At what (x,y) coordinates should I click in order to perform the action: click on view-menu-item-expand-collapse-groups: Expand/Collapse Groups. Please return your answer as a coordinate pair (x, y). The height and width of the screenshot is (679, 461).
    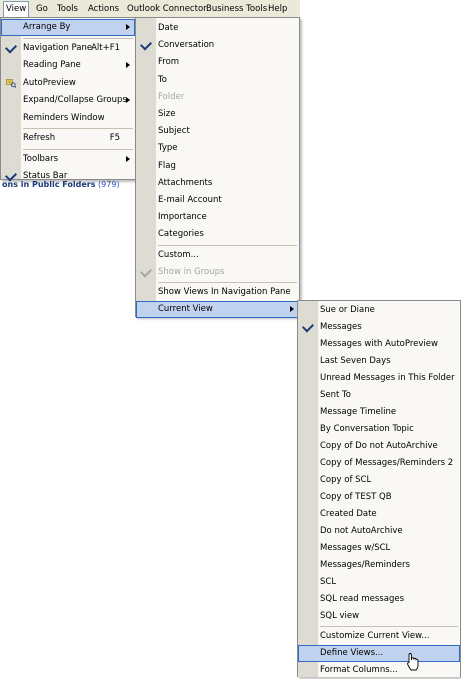
    Looking at the image, I should click on (68, 100).